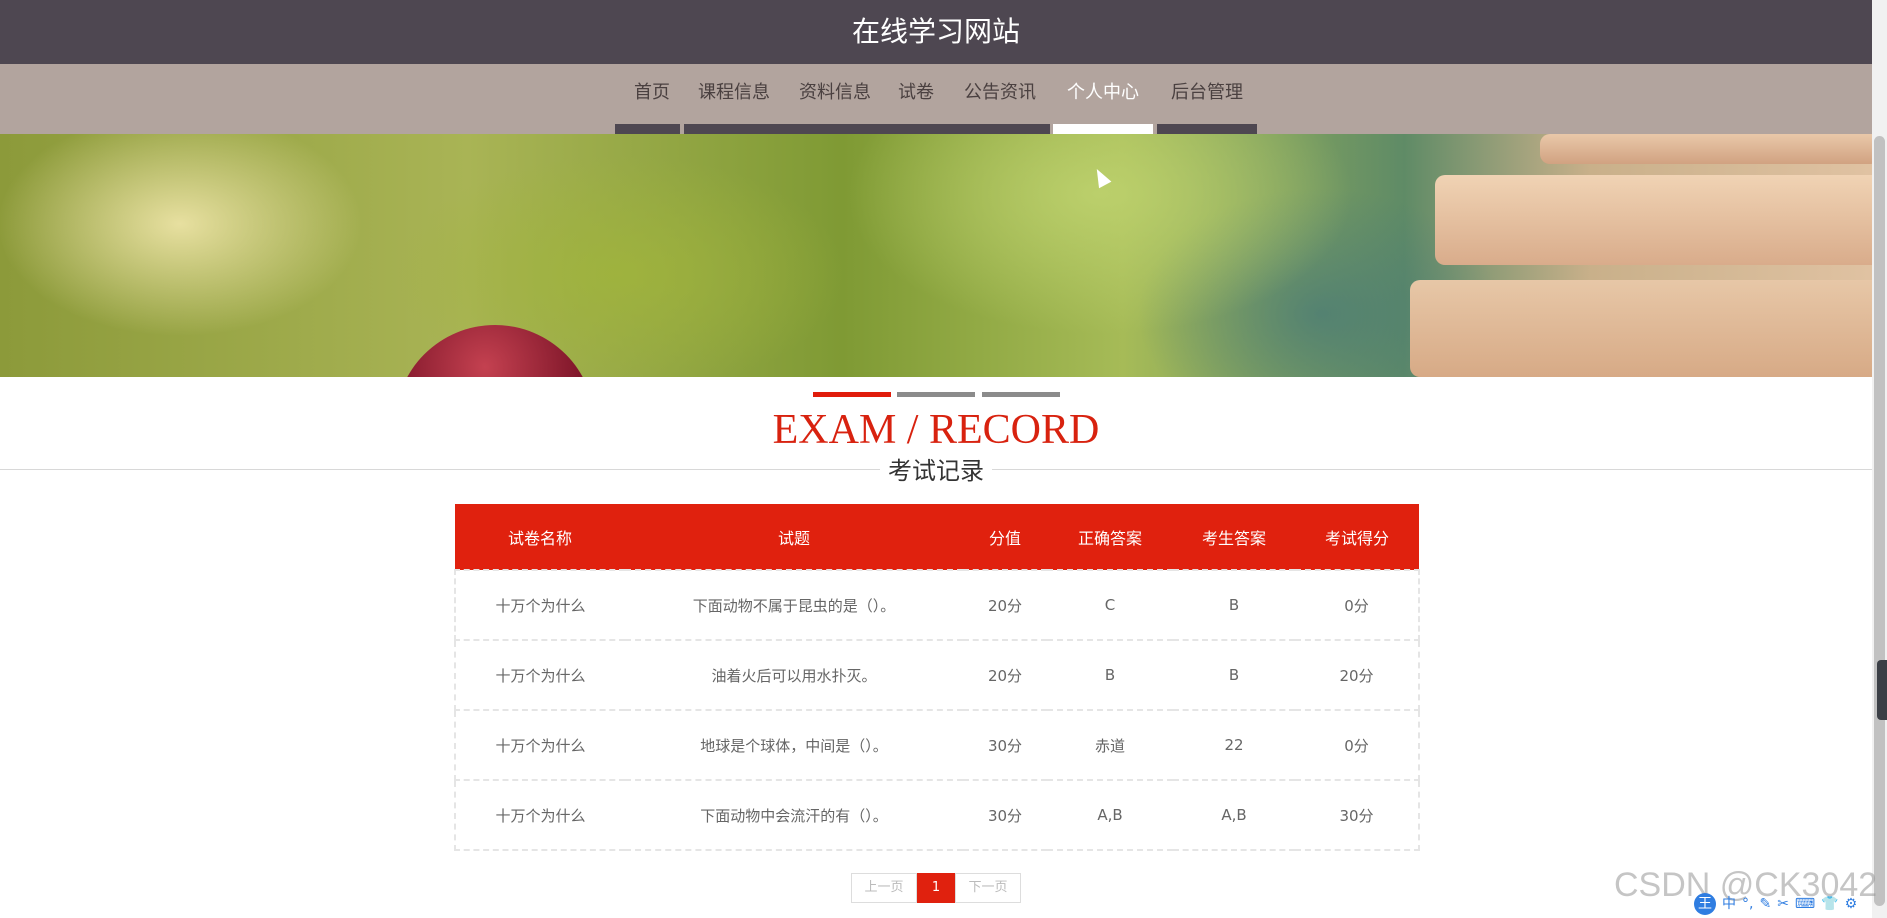  Describe the element at coordinates (1103, 129) in the screenshot. I see `nav-underline-active` at that location.